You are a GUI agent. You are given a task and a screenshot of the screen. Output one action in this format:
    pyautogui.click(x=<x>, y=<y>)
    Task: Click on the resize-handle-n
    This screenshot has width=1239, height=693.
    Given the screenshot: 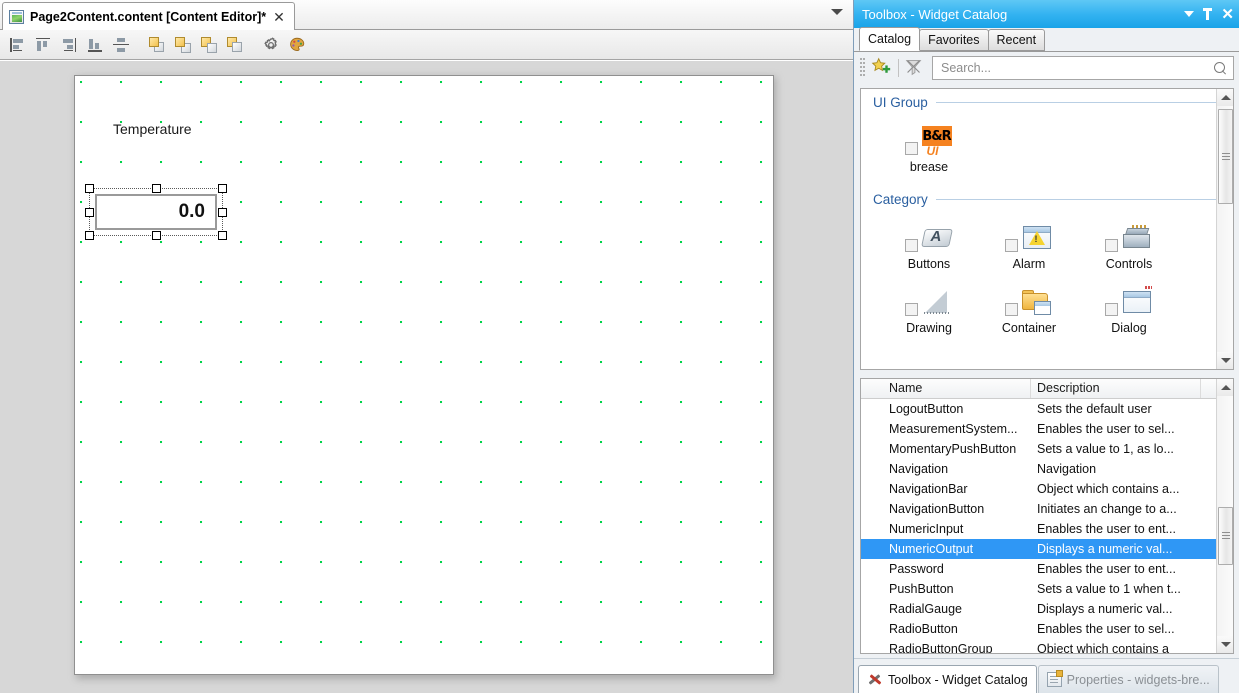 What is the action you would take?
    pyautogui.click(x=156, y=188)
    